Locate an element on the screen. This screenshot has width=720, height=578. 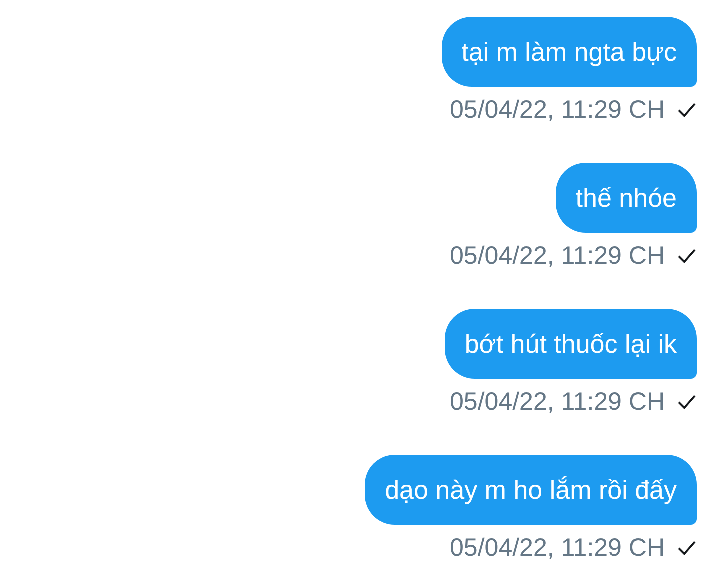
message-bubble: thế nhóe is located at coordinates (626, 198).